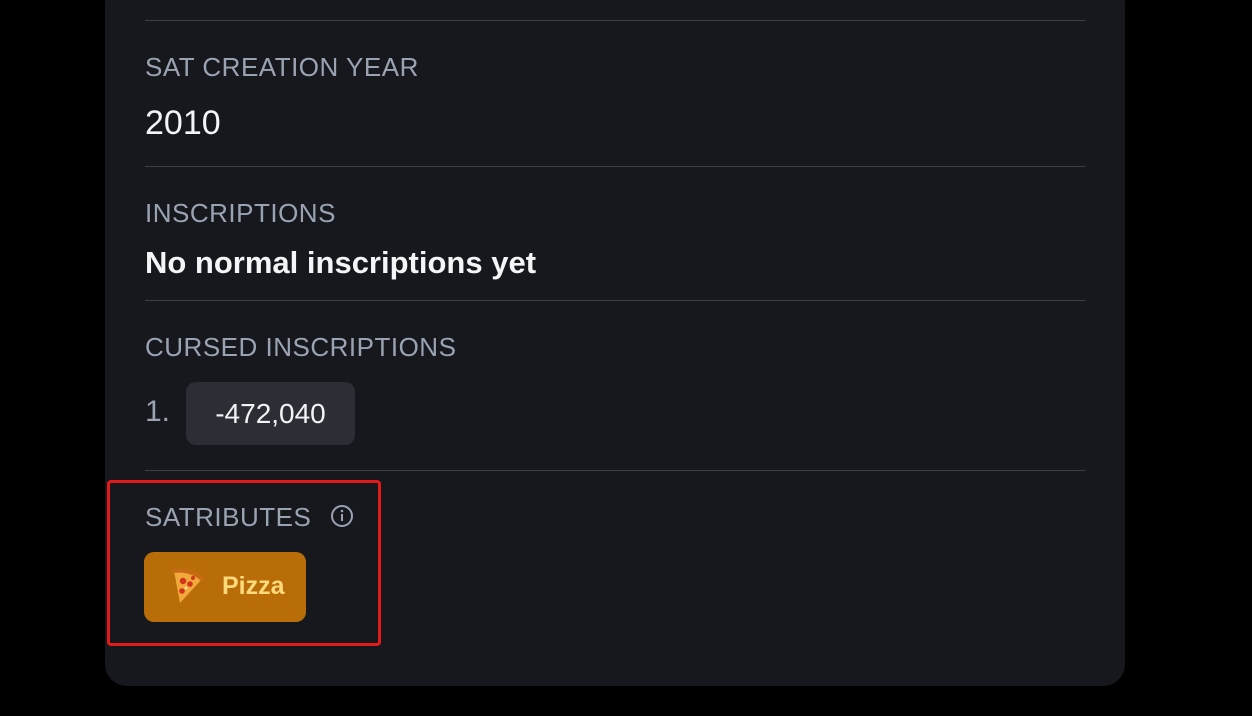 The height and width of the screenshot is (716, 1252). Describe the element at coordinates (270, 413) in the screenshot. I see `cursed-inscription-link: -472,040` at that location.